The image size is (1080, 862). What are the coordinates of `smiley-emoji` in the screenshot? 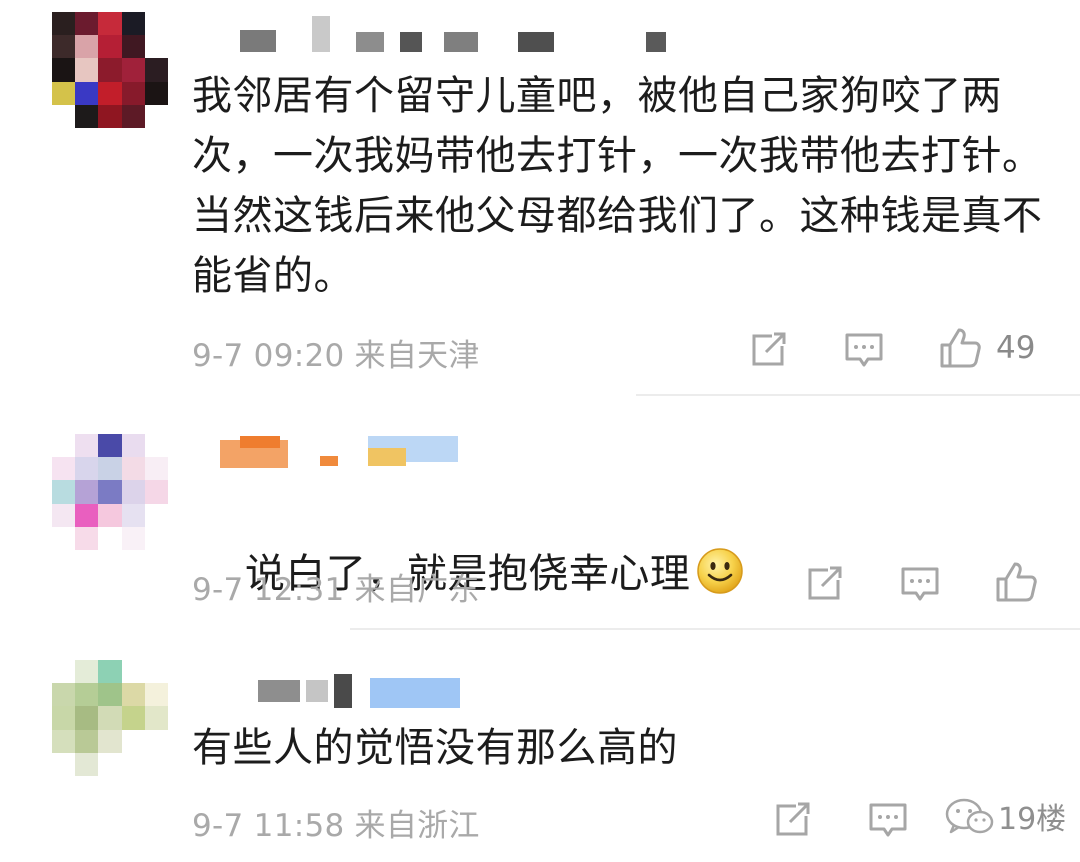 It's located at (720, 571).